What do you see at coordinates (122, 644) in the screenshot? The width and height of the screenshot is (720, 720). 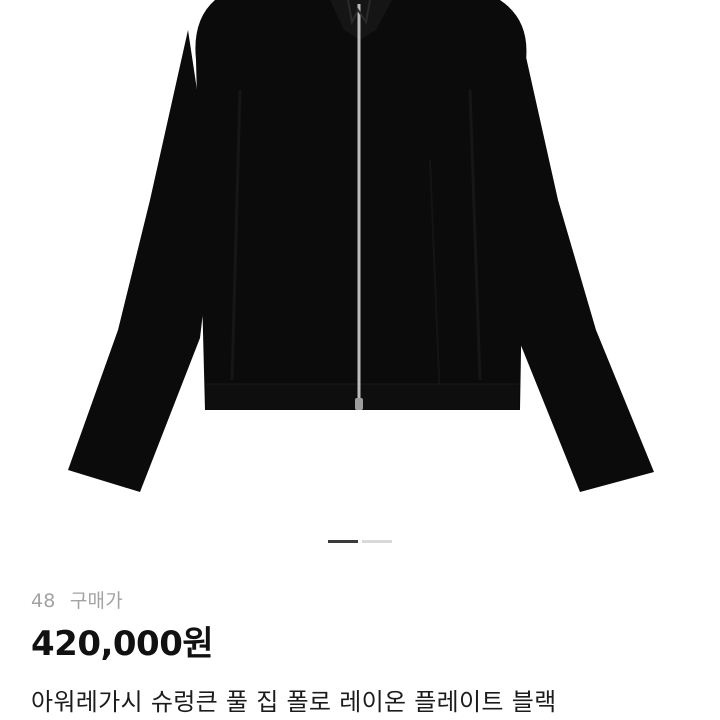 I see `price-value: 420,000원` at bounding box center [122, 644].